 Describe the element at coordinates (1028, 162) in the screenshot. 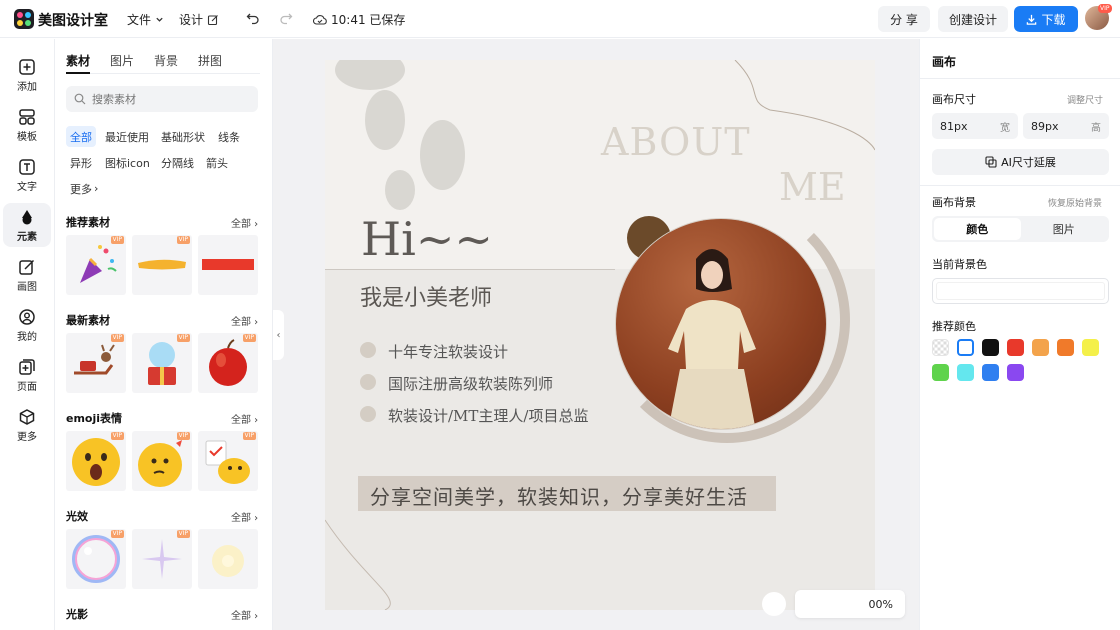

I see `ai-resize-label: AI尺寸延展` at that location.